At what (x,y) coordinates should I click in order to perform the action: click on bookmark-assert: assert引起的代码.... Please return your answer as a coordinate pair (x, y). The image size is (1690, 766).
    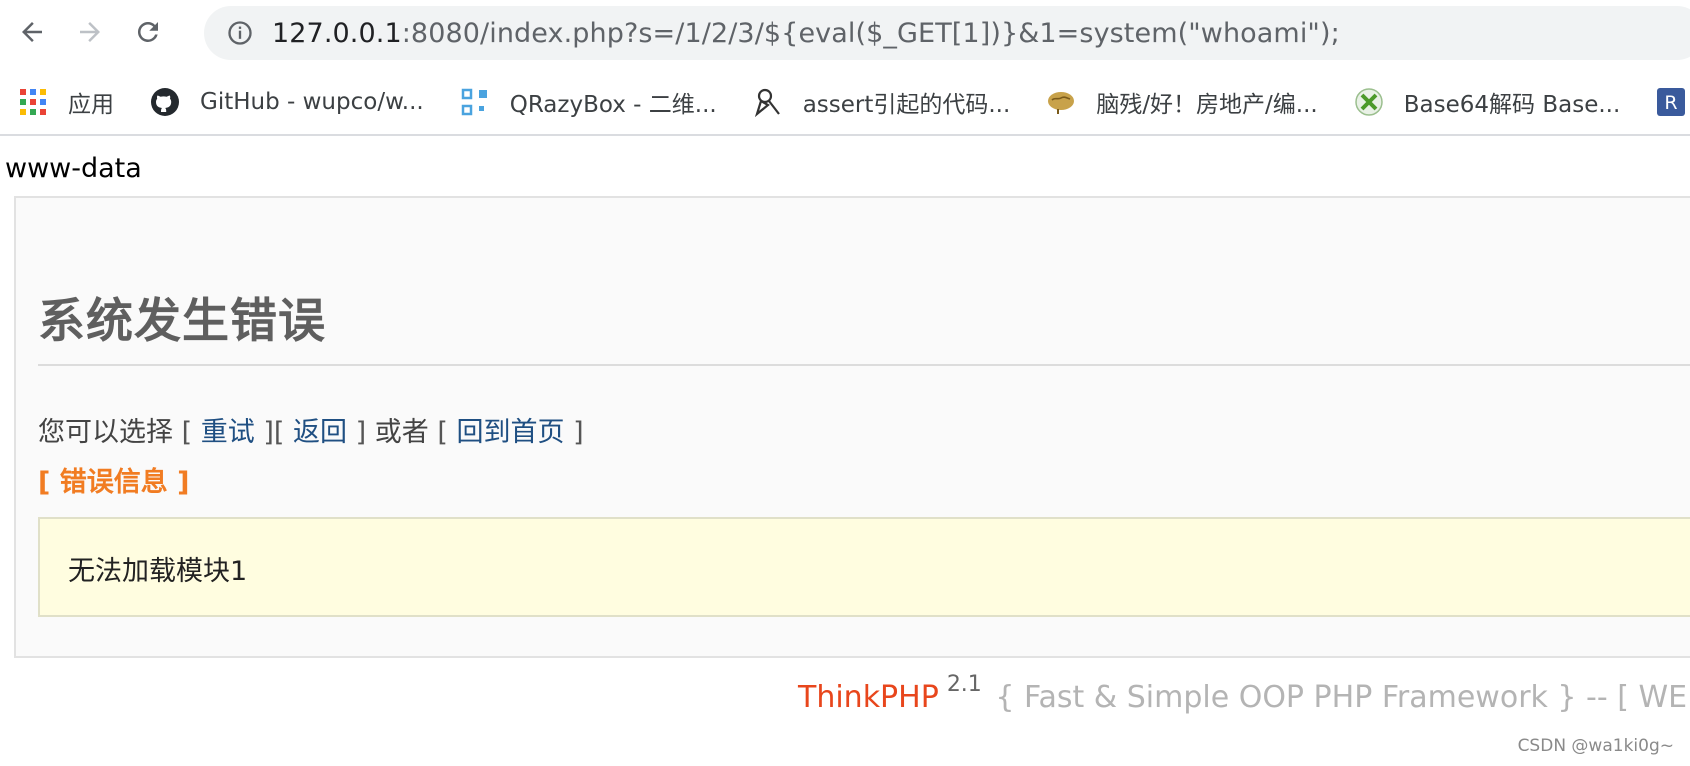
    Looking at the image, I should click on (882, 102).